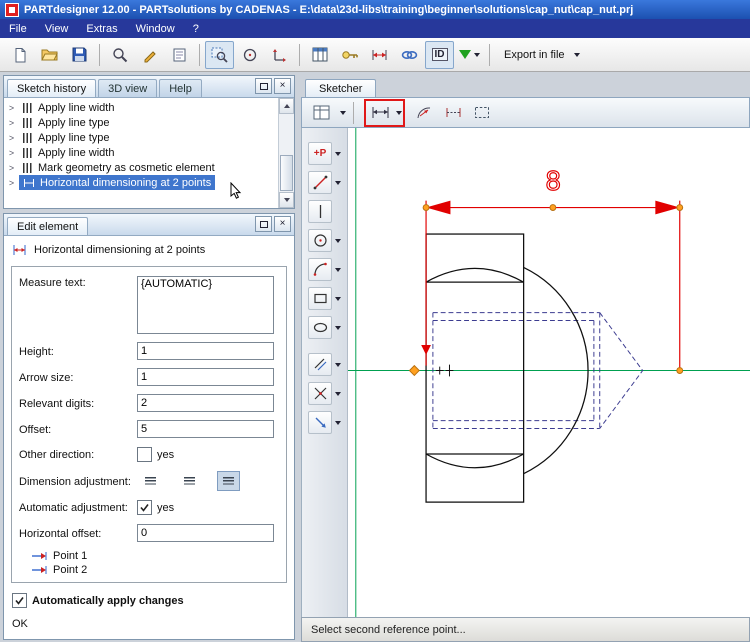 This screenshot has width=750, height=642. I want to click on menu-extras: Extras, so click(101, 29).